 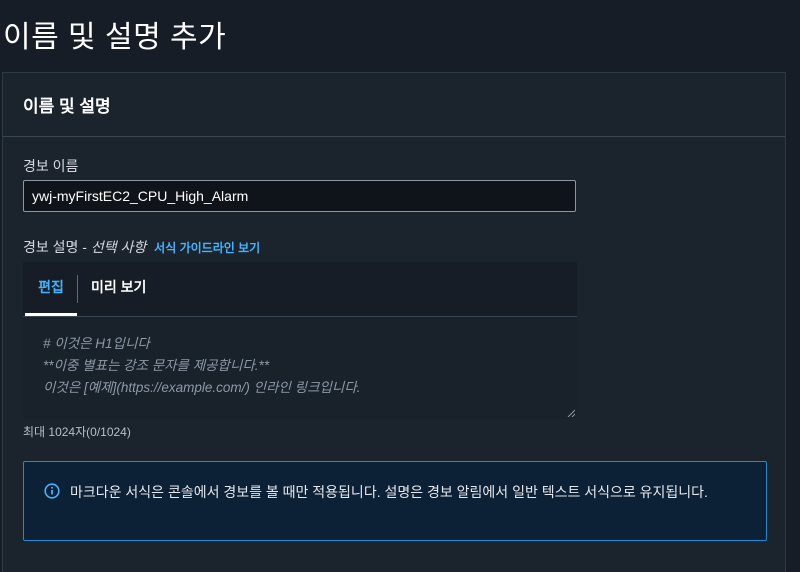 What do you see at coordinates (52, 491) in the screenshot?
I see `info-icon` at bounding box center [52, 491].